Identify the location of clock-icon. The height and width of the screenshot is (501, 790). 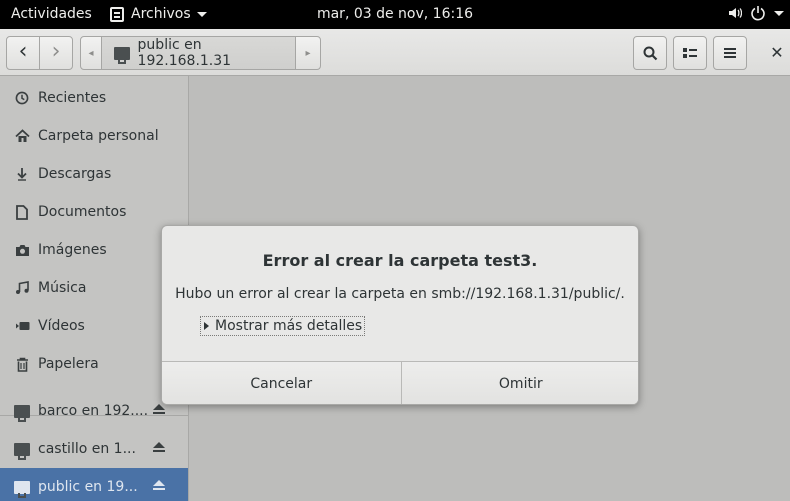
(22, 98).